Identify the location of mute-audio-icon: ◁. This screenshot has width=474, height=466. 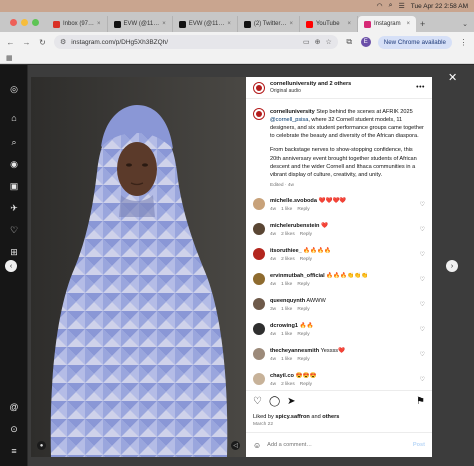
(235, 445).